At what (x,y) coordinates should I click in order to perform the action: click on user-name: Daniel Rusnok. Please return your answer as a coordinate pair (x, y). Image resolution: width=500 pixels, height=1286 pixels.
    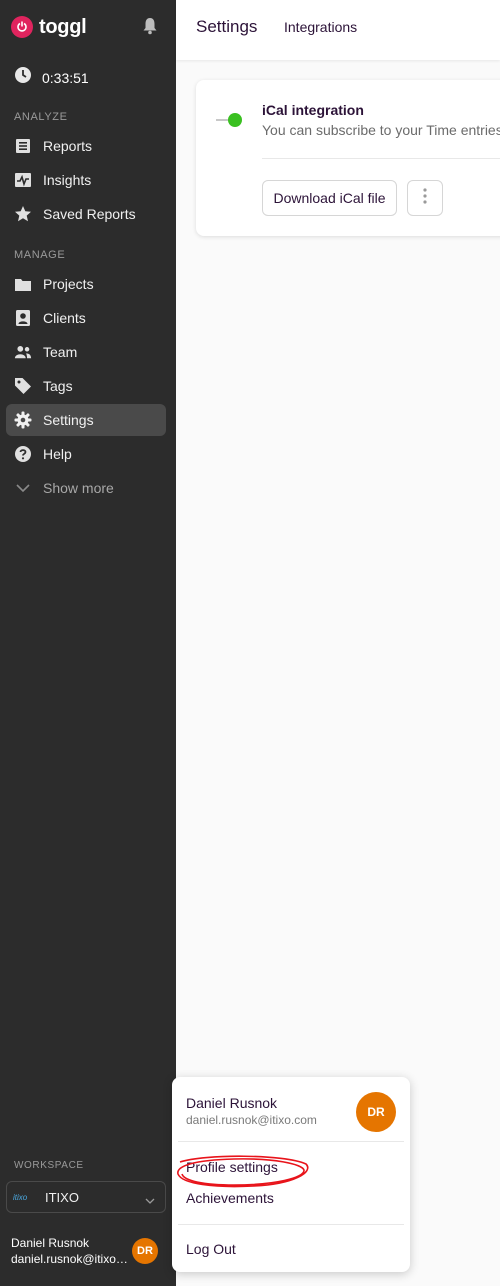
    Looking at the image, I should click on (50, 1243).